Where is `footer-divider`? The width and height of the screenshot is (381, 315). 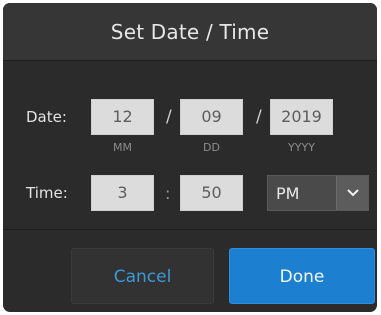 footer-divider is located at coordinates (190, 229).